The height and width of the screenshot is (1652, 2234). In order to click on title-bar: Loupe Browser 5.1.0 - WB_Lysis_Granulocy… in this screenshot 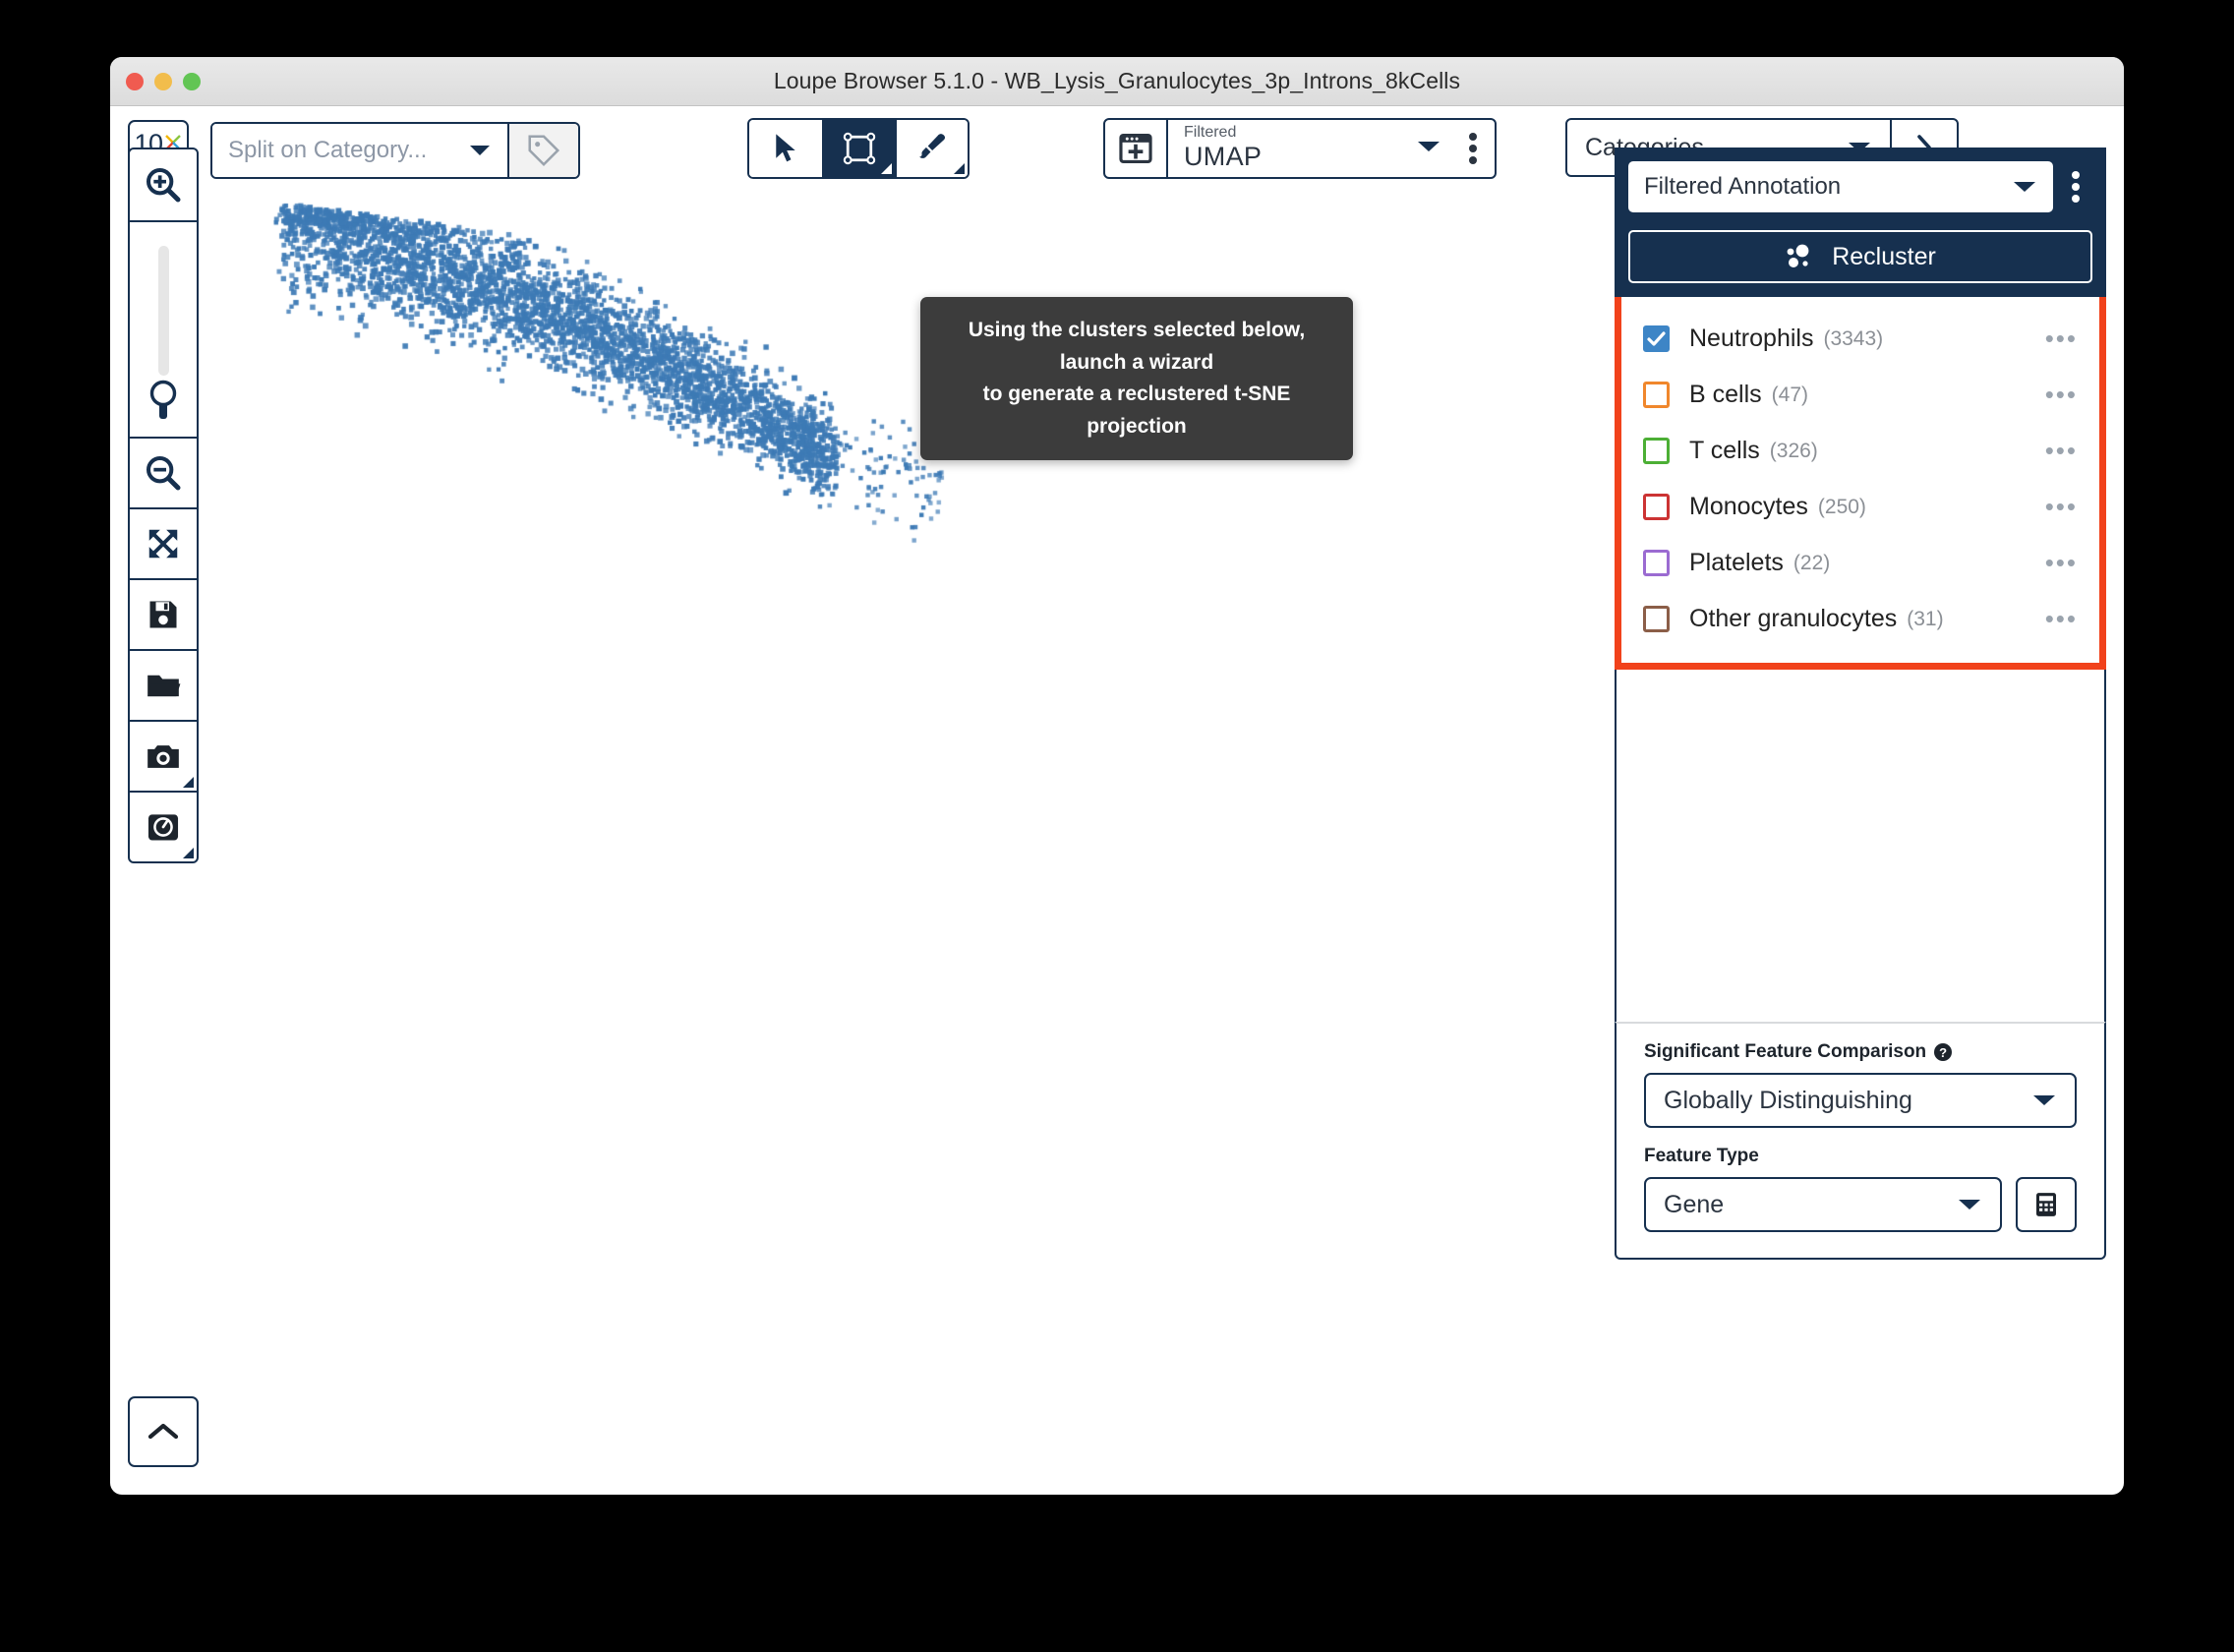, I will do `click(1117, 81)`.